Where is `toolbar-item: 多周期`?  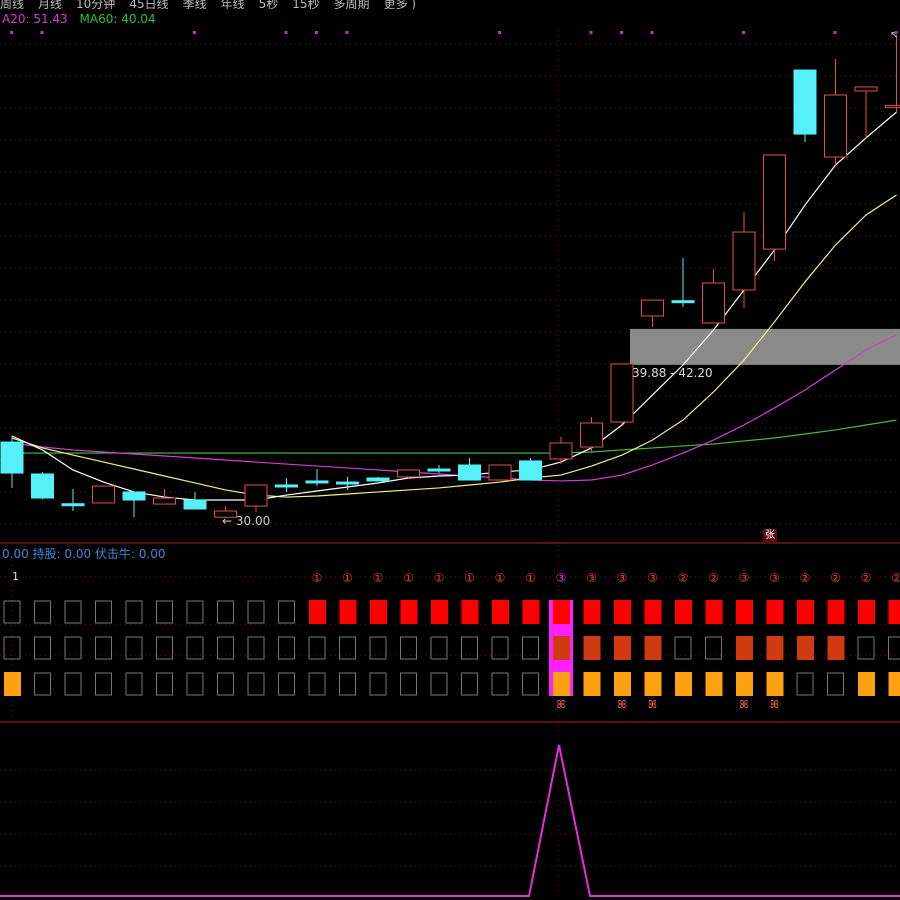 toolbar-item: 多周期 is located at coordinates (352, 4).